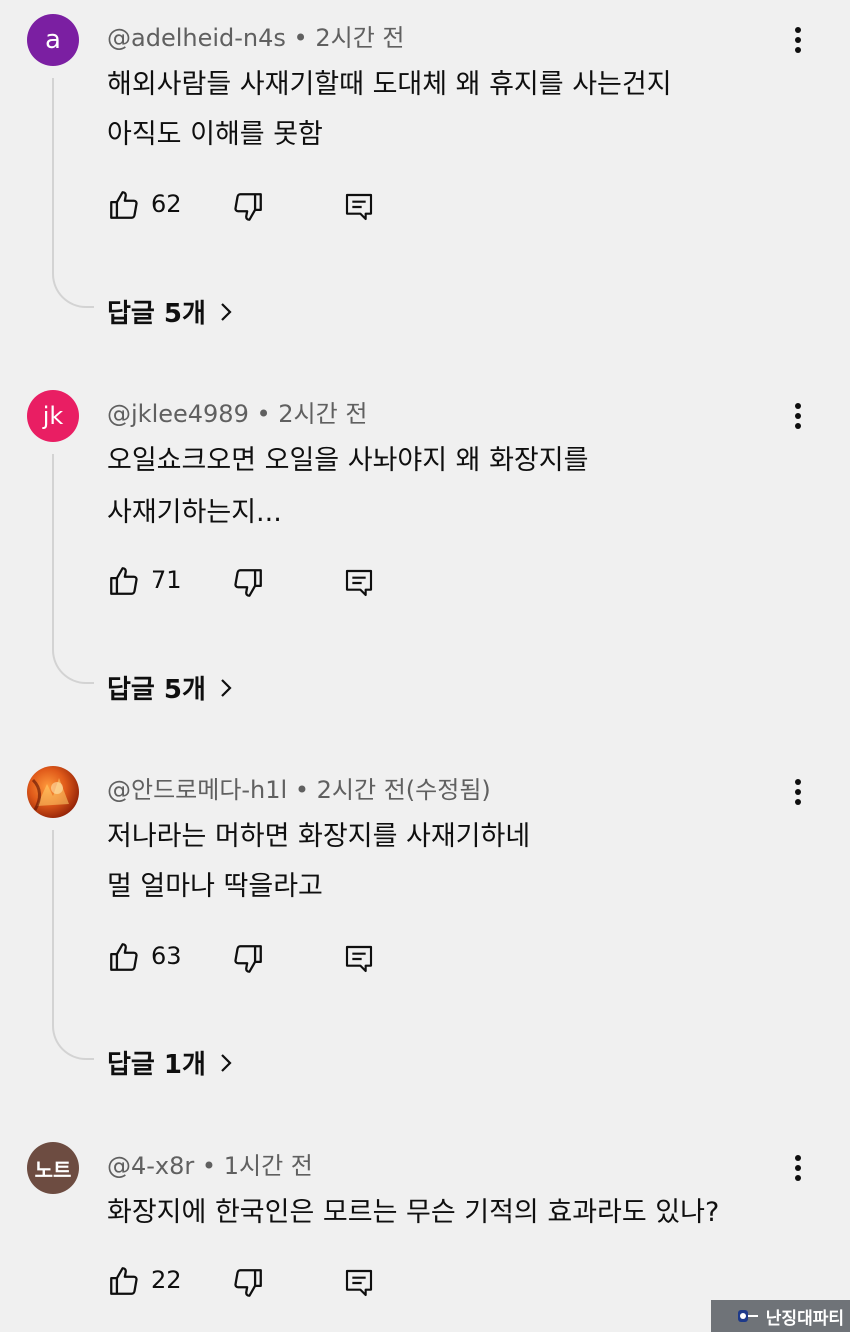 Image resolution: width=850 pixels, height=1332 pixels. I want to click on replies-count: 답글 1개, so click(156, 1065).